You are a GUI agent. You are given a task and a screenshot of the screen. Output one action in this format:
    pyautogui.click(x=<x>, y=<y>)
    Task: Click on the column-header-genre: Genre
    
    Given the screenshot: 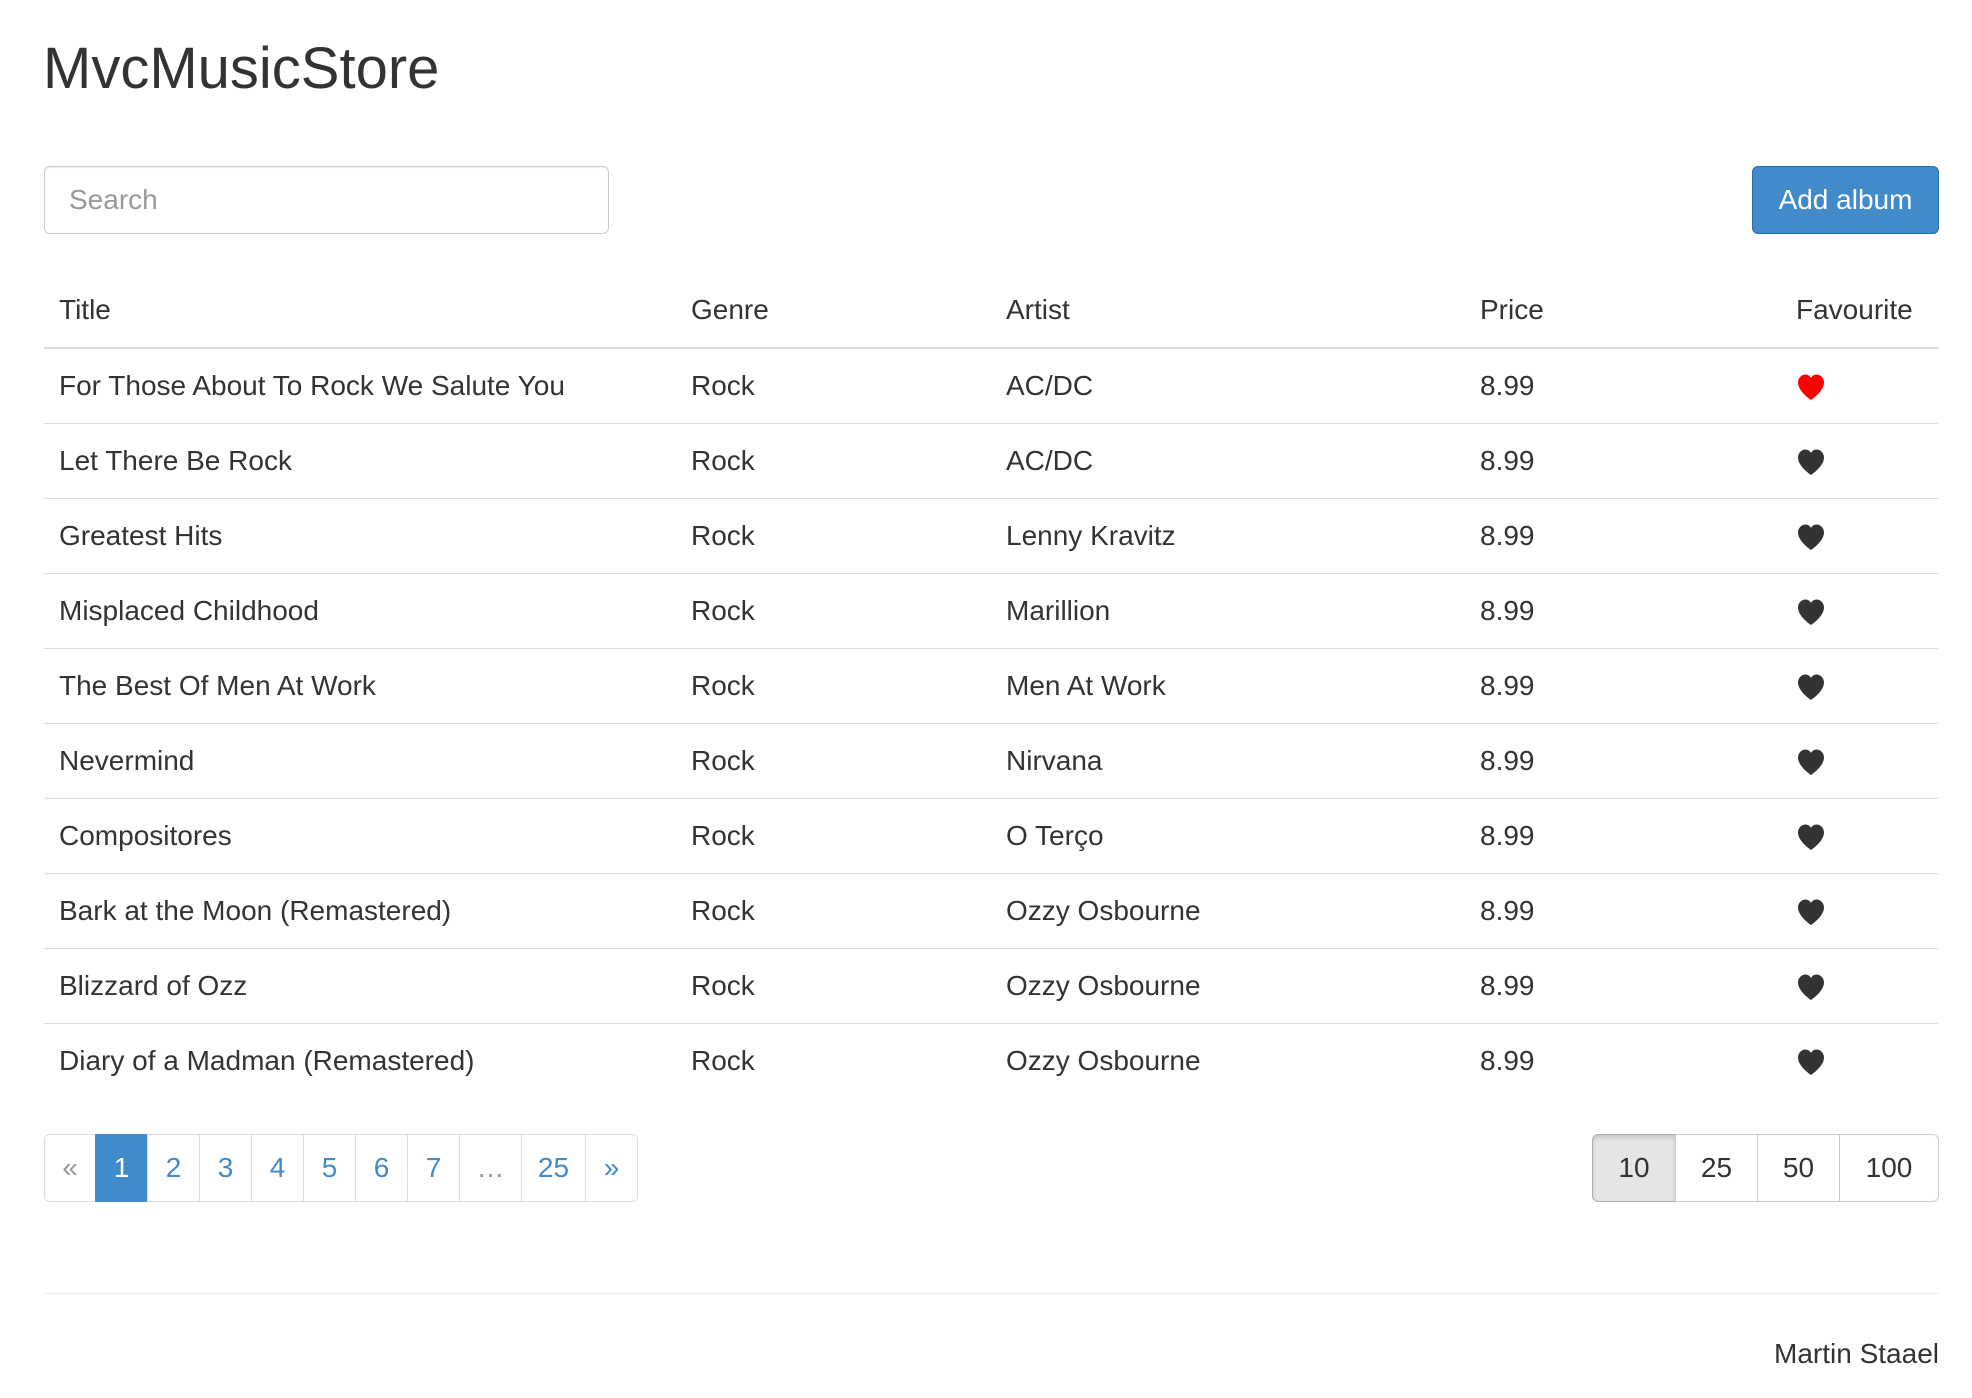 What is the action you would take?
    pyautogui.click(x=833, y=311)
    